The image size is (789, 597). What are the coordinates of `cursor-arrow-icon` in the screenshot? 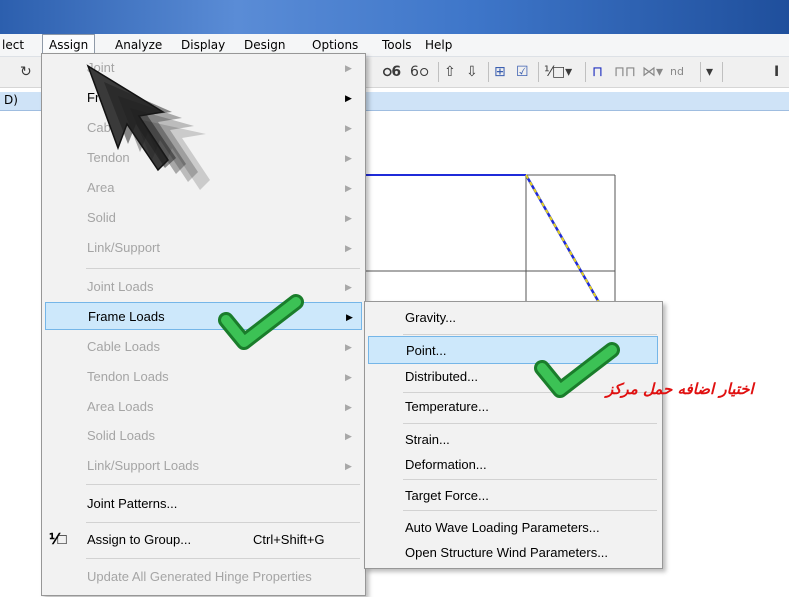 It's located at (148, 127).